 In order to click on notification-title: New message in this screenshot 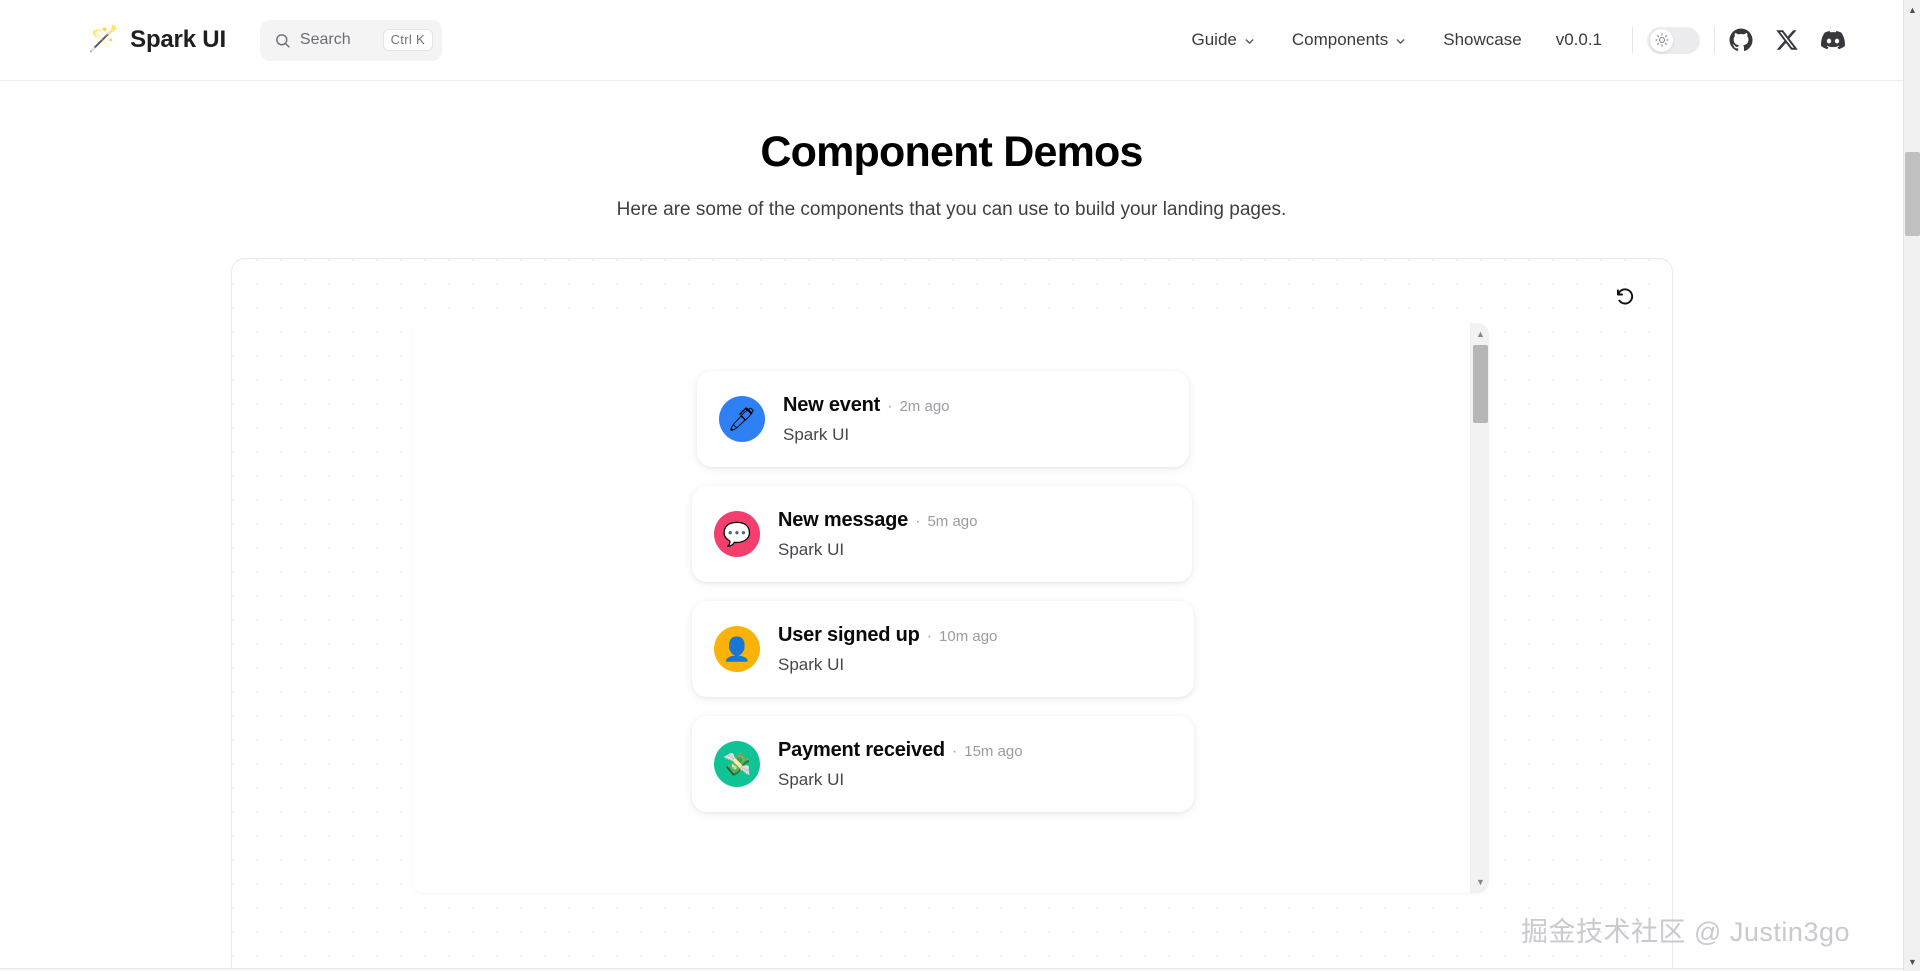, I will do `click(843, 519)`.